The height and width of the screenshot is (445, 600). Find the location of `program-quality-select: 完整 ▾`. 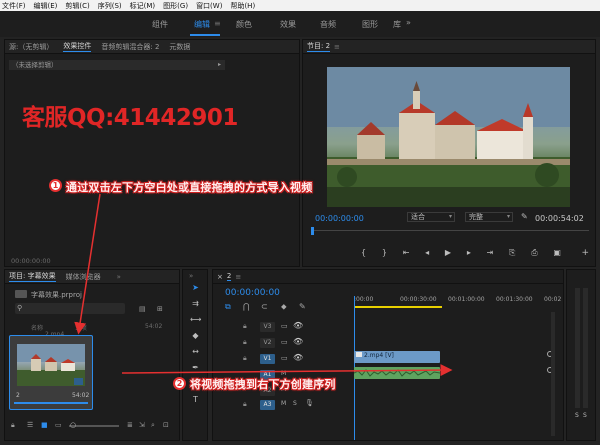

program-quality-select: 完整 ▾ is located at coordinates (489, 217).